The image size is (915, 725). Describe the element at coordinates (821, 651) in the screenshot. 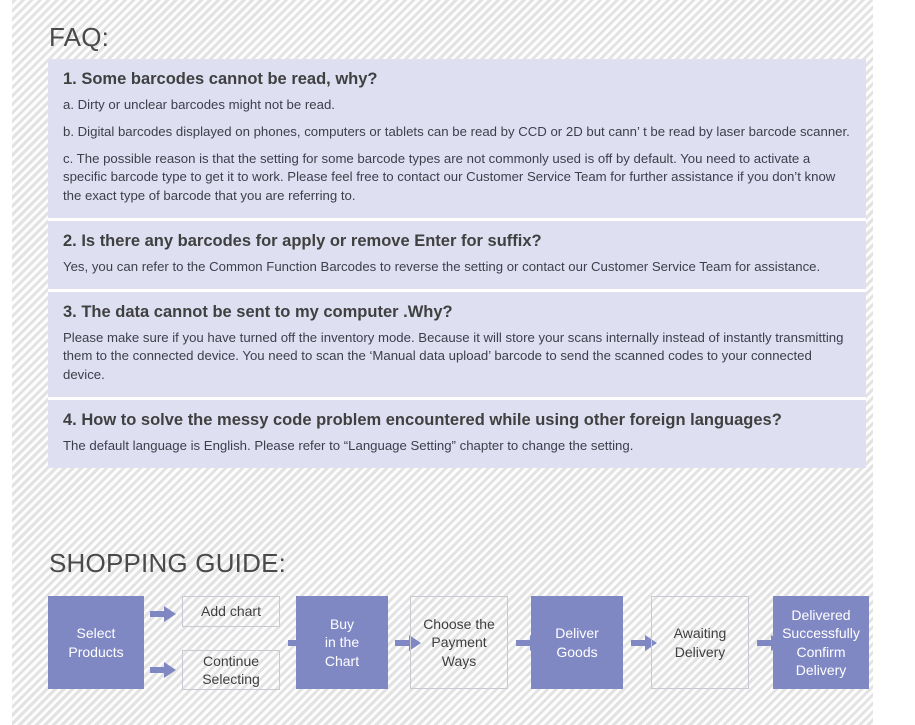

I see `flow-node-line: Confirm` at that location.